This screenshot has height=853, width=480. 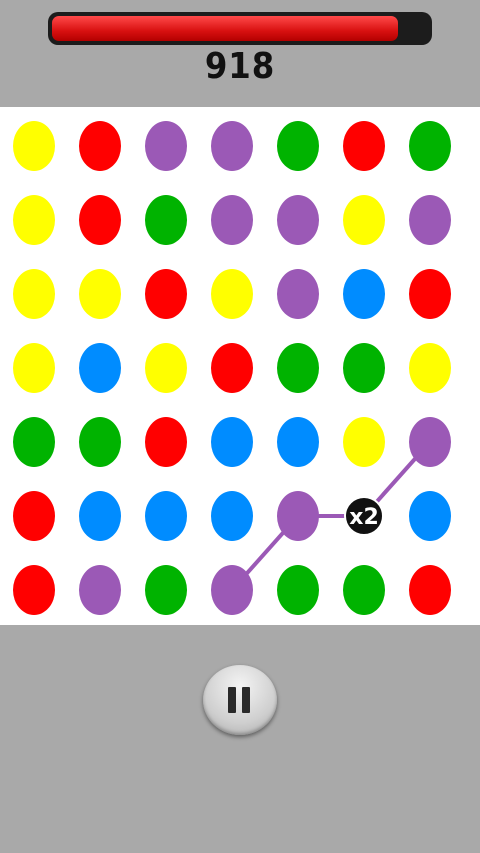 I want to click on score: 918, so click(x=240, y=66).